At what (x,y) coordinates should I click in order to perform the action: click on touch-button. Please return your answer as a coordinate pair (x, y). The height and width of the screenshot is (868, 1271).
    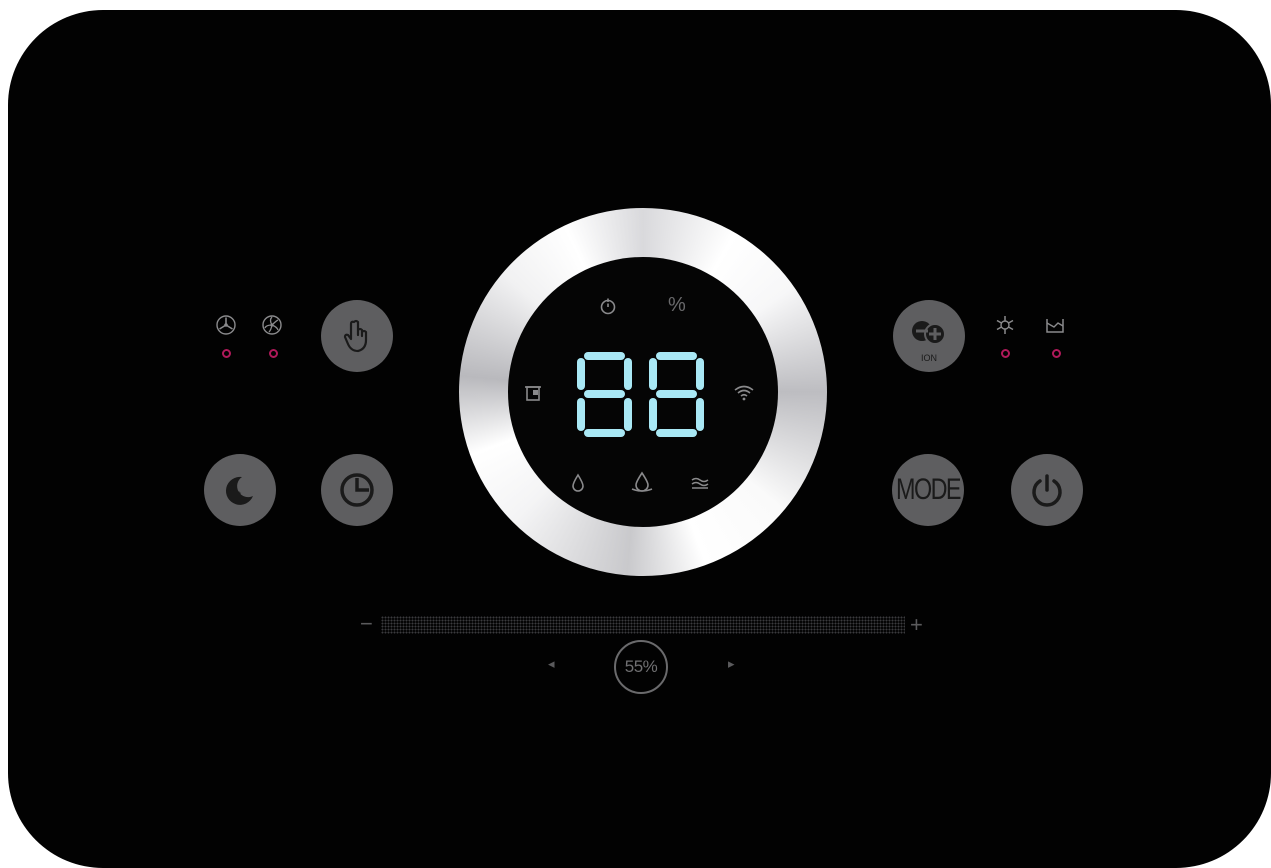
    Looking at the image, I should click on (357, 336).